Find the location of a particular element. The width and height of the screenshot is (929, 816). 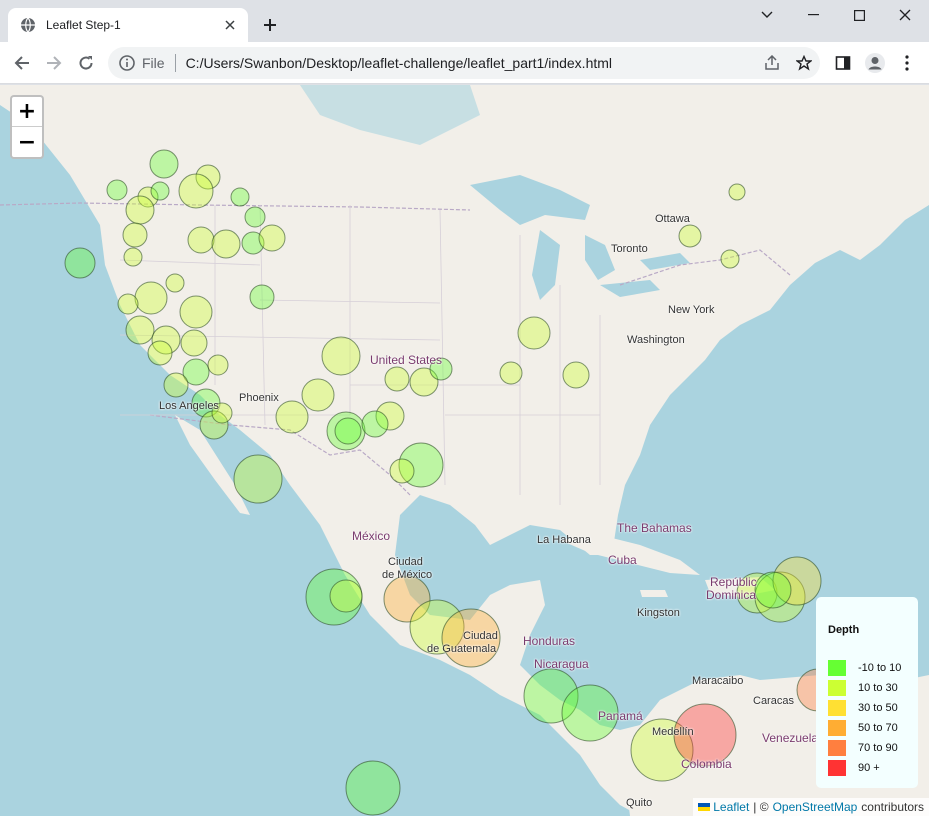

legend-row: 10 to 30 is located at coordinates (867, 688).